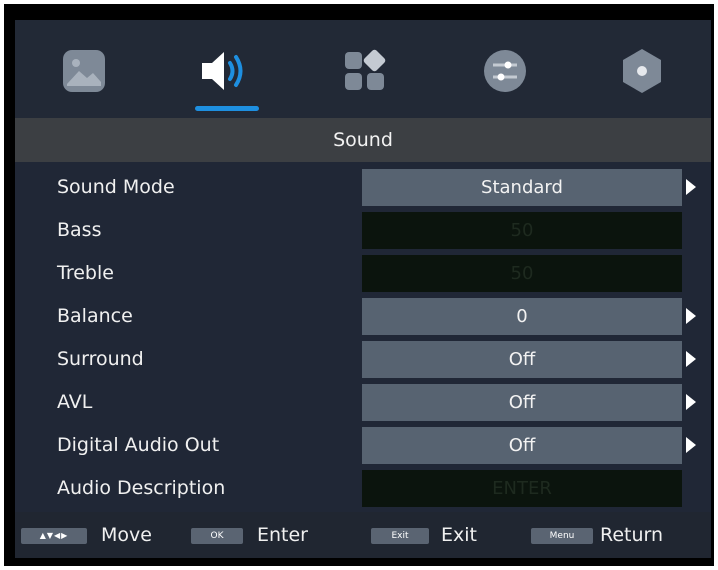 This screenshot has height=570, width=718. I want to click on setting-row: Balance 0, so click(363, 316).